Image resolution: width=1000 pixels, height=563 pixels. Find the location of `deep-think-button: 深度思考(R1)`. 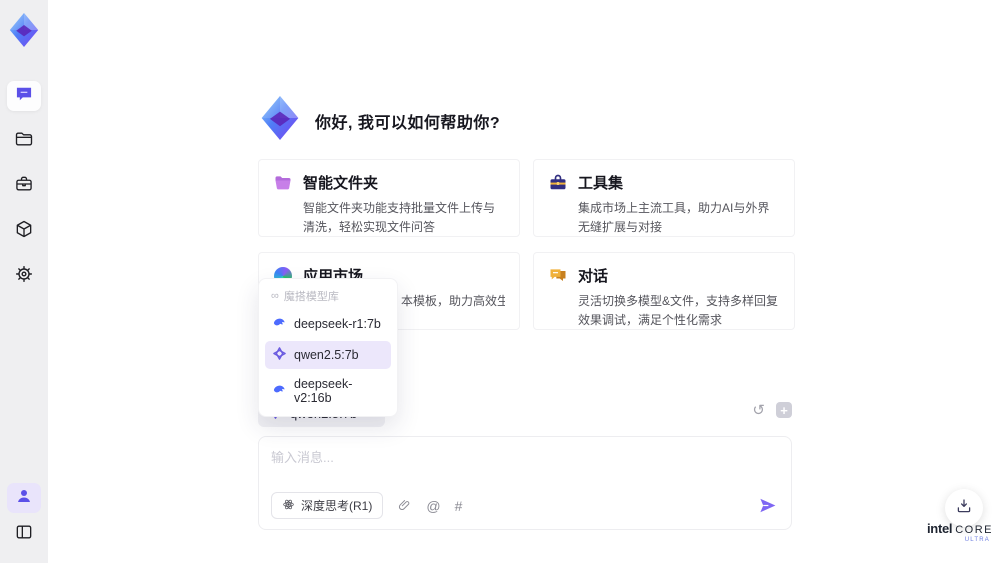

deep-think-button: 深度思考(R1) is located at coordinates (327, 505).